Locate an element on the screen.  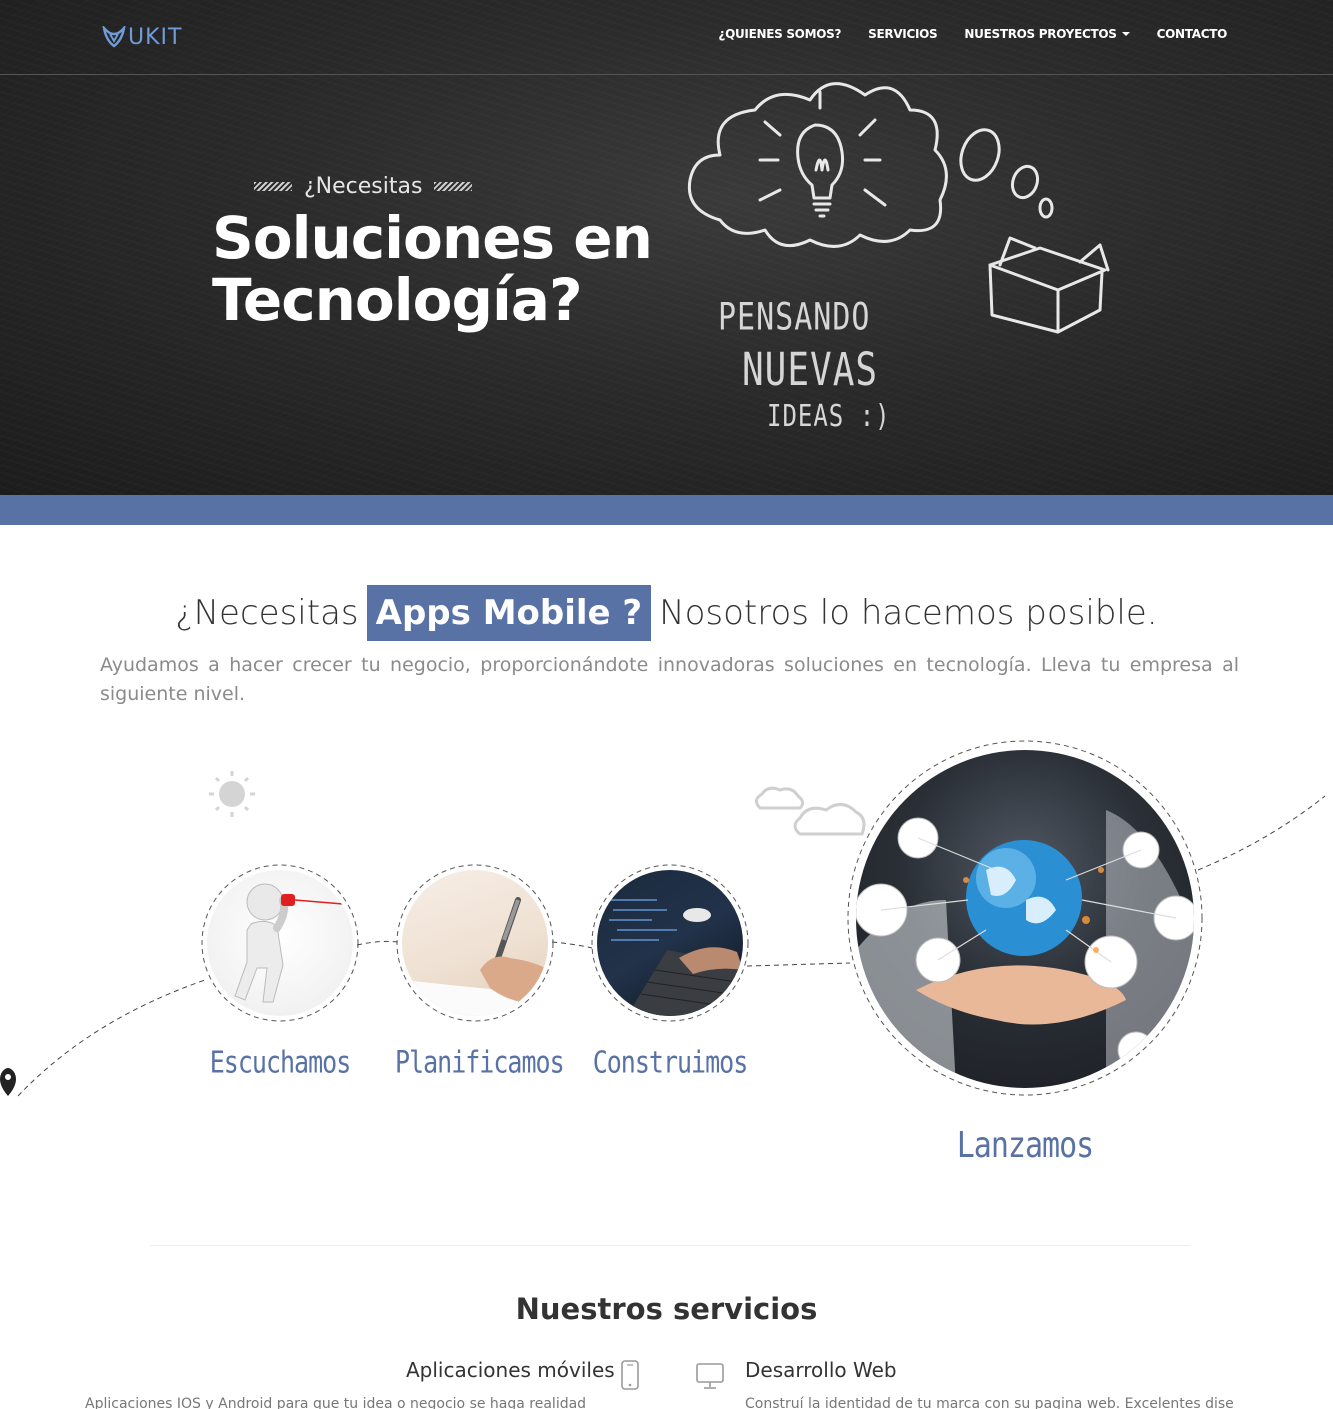
mobile-phone-icon is located at coordinates (630, 1375).